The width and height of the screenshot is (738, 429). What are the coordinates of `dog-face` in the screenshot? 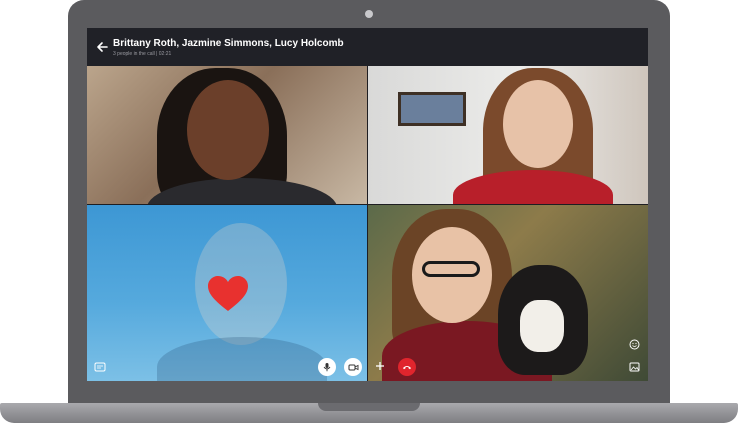 It's located at (542, 326).